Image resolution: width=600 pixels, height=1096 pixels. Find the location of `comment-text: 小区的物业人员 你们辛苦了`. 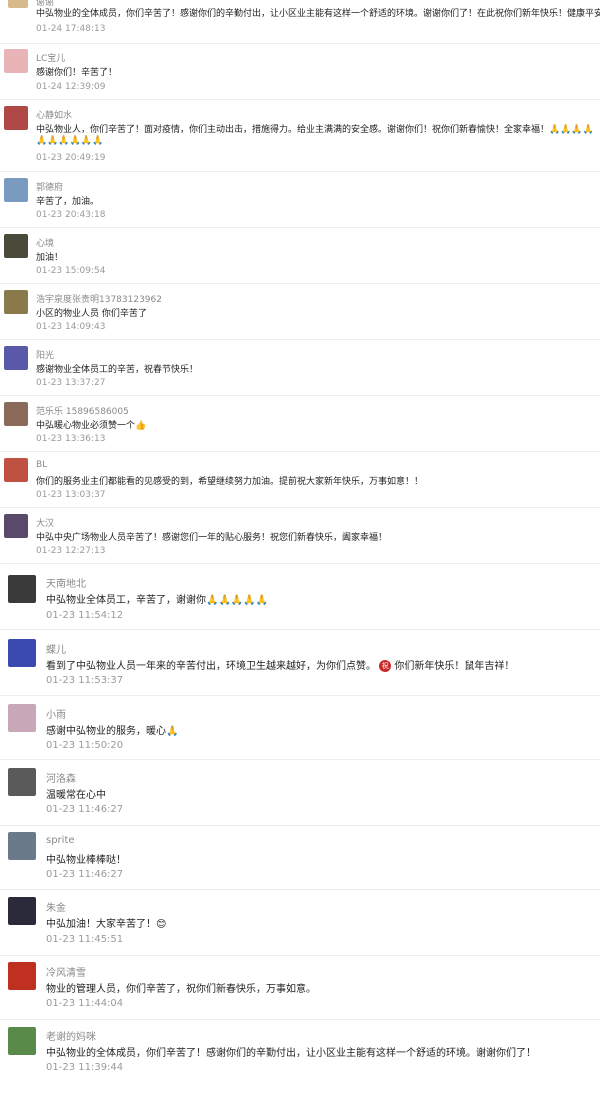

comment-text: 小区的物业人员 你们辛苦了 is located at coordinates (91, 314).